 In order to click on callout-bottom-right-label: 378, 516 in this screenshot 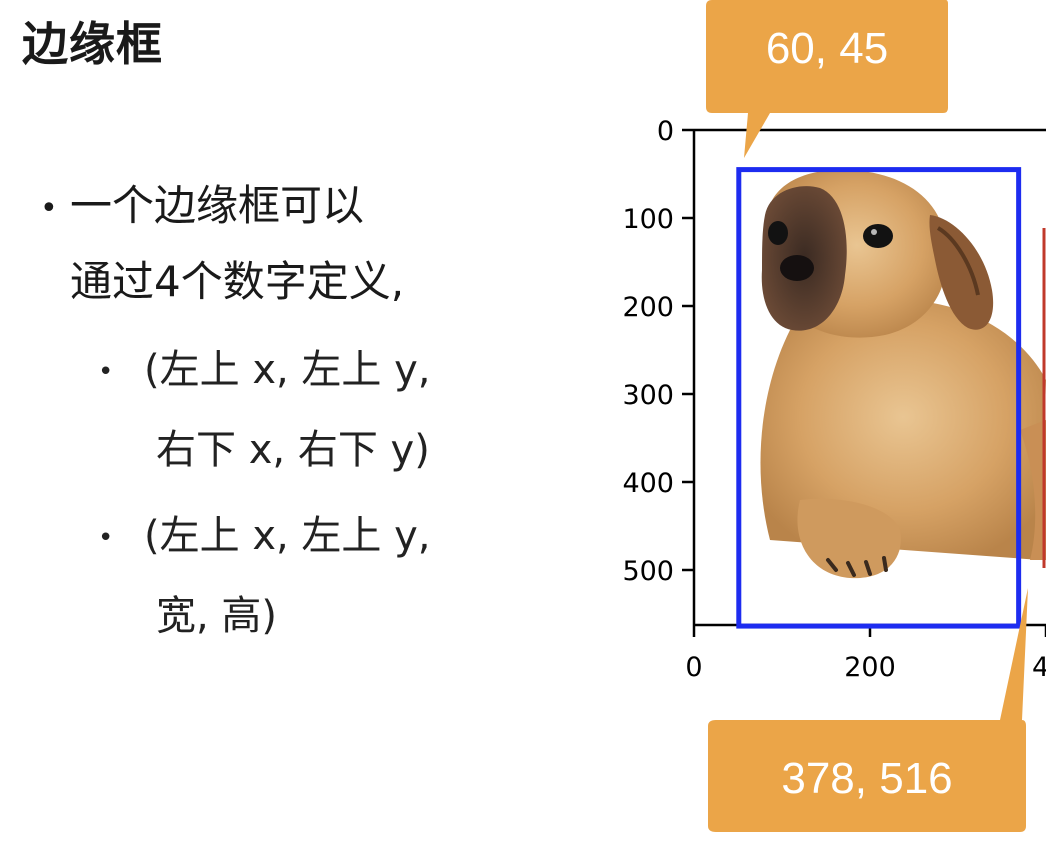, I will do `click(866, 778)`.